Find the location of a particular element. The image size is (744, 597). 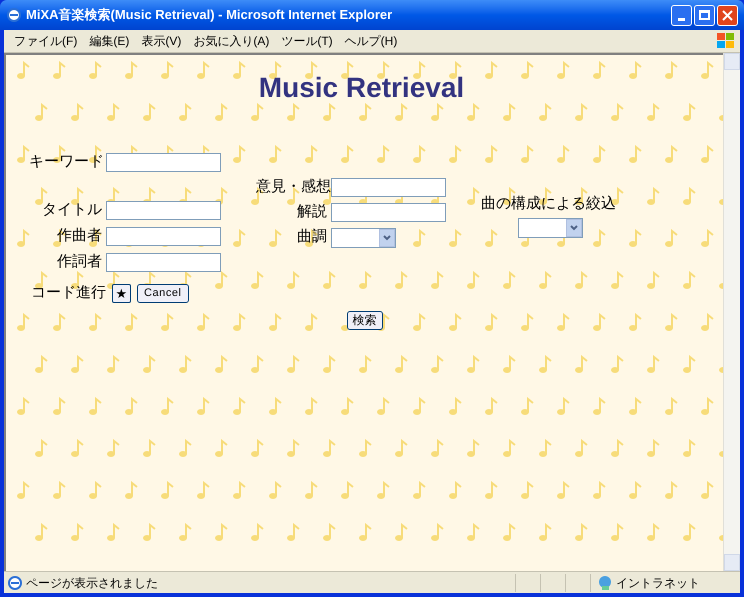

status-message: ページが表示されました is located at coordinates (92, 583).